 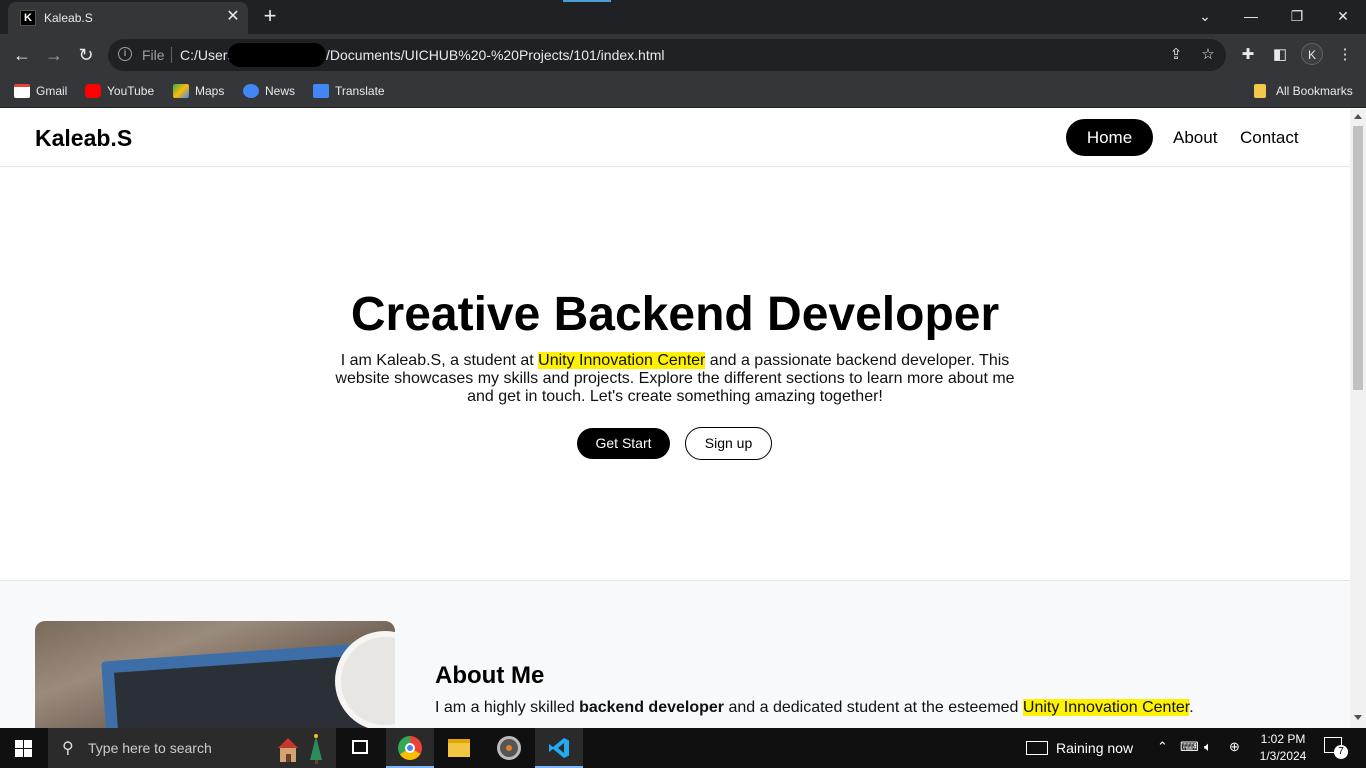 I want to click on scroll-up-arrow-icon, so click(x=1358, y=116).